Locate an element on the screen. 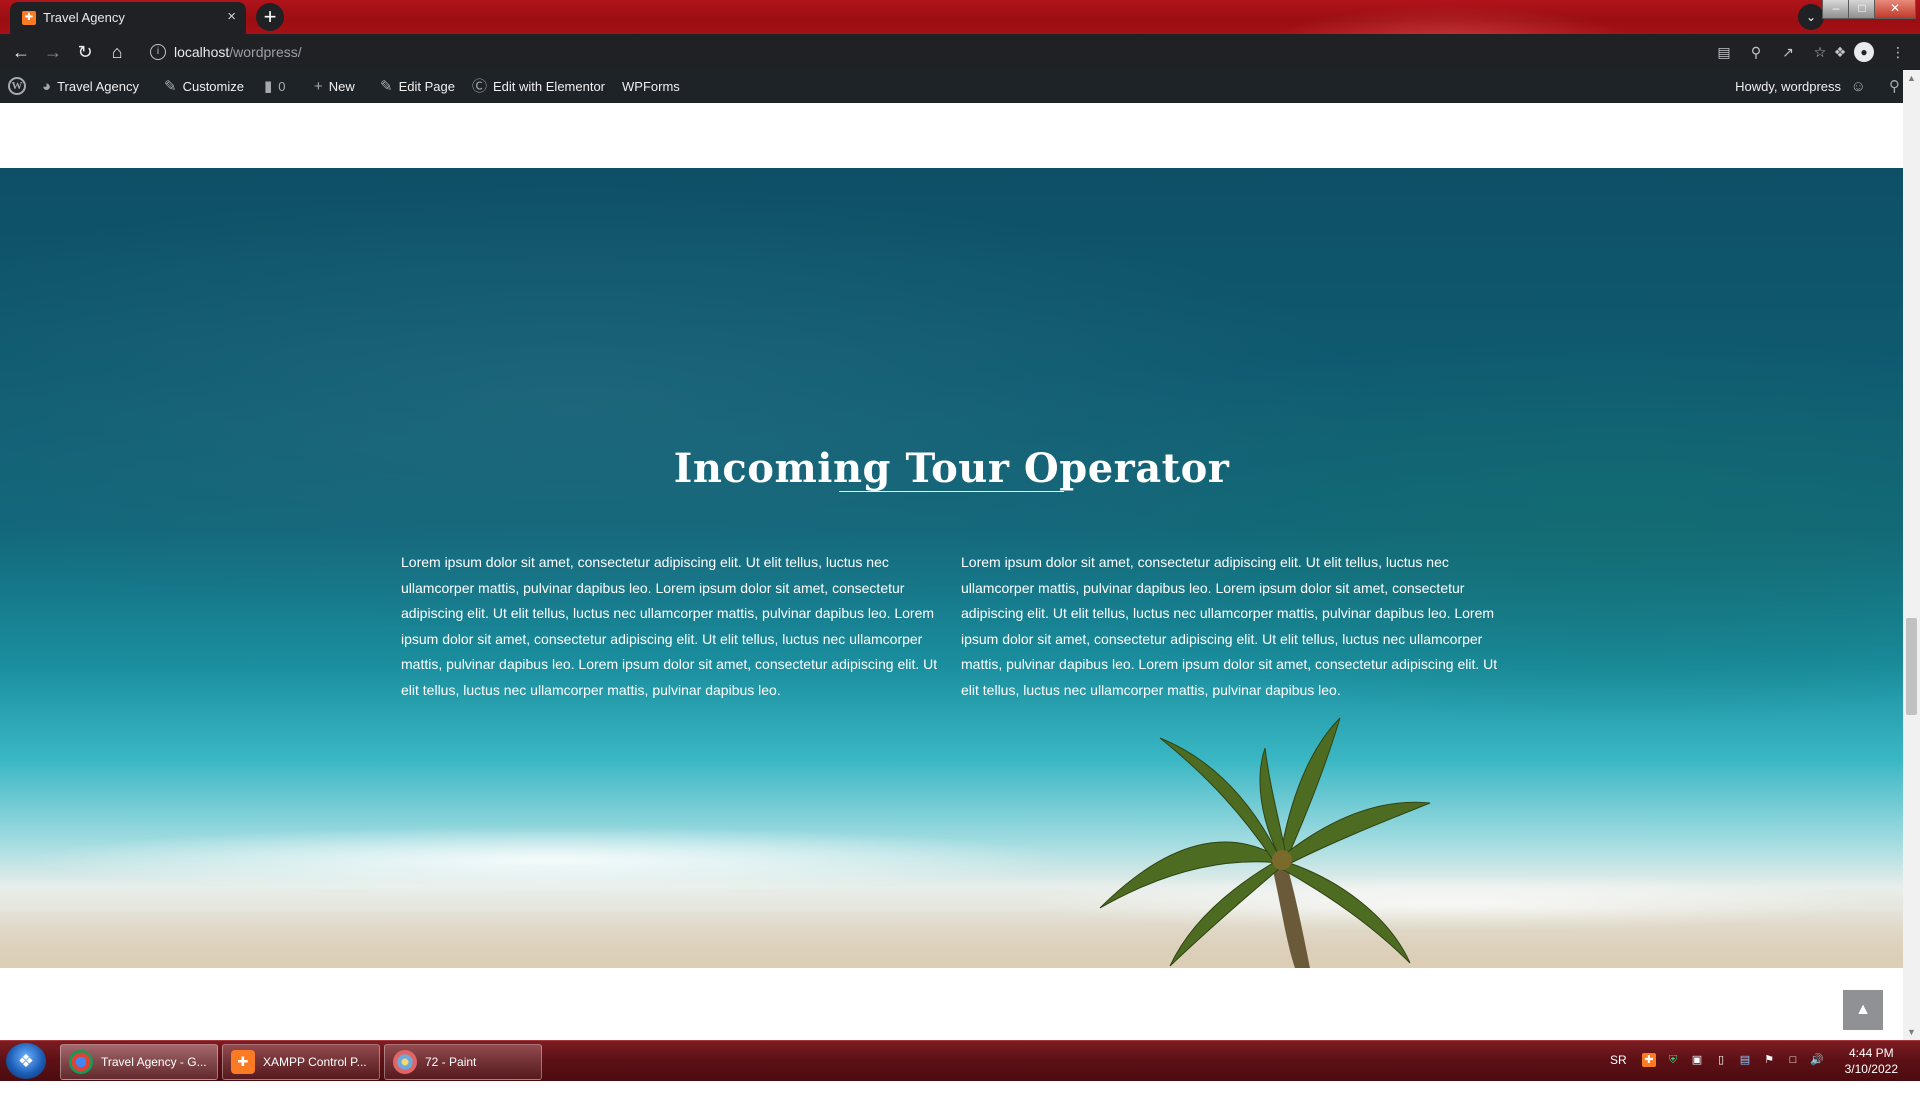  url-path: /wordpress/ is located at coordinates (265, 52).